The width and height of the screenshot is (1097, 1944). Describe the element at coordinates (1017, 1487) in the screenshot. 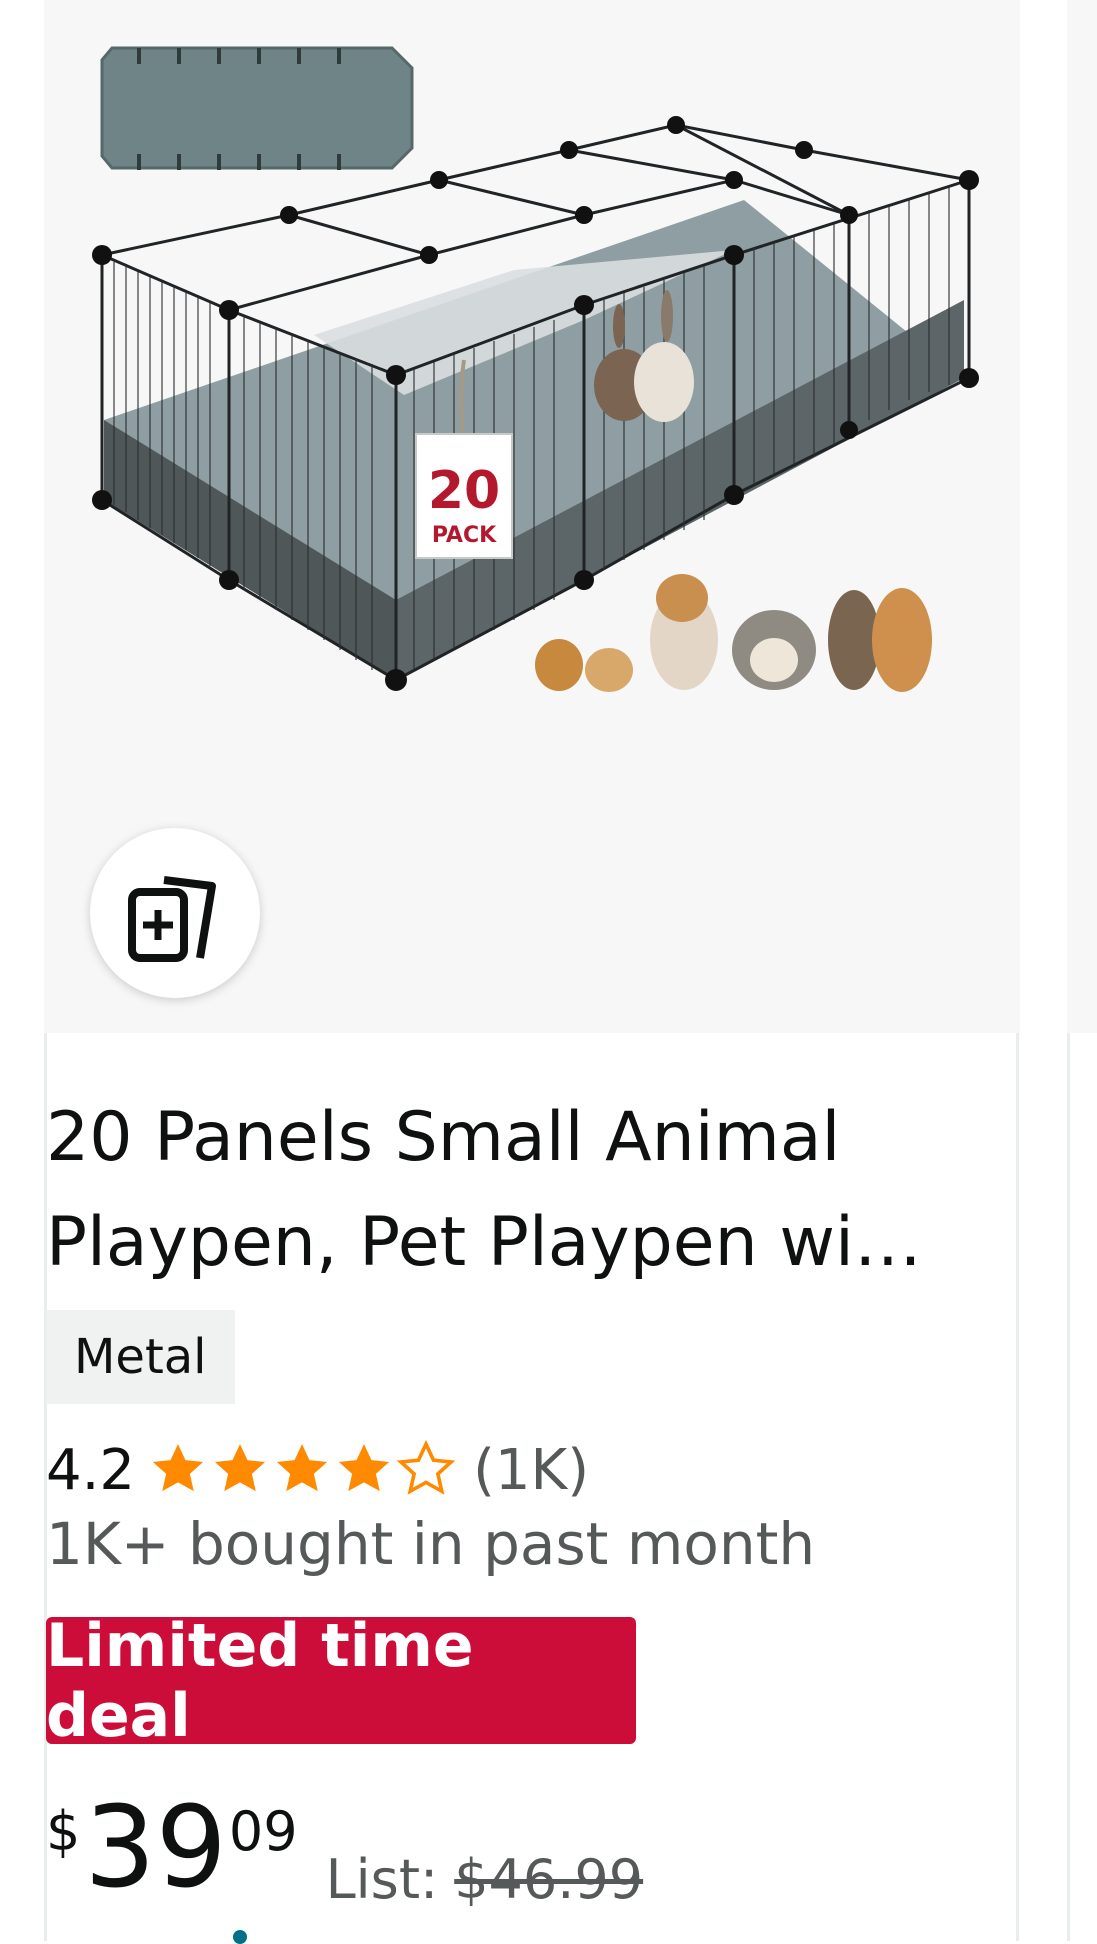

I see `card-border` at that location.